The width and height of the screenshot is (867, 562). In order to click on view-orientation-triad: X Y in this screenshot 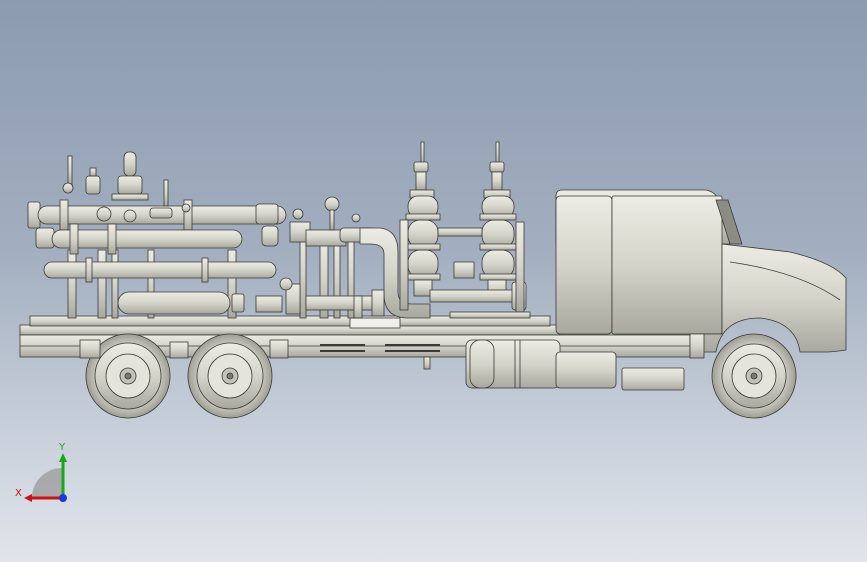, I will do `click(49, 475)`.